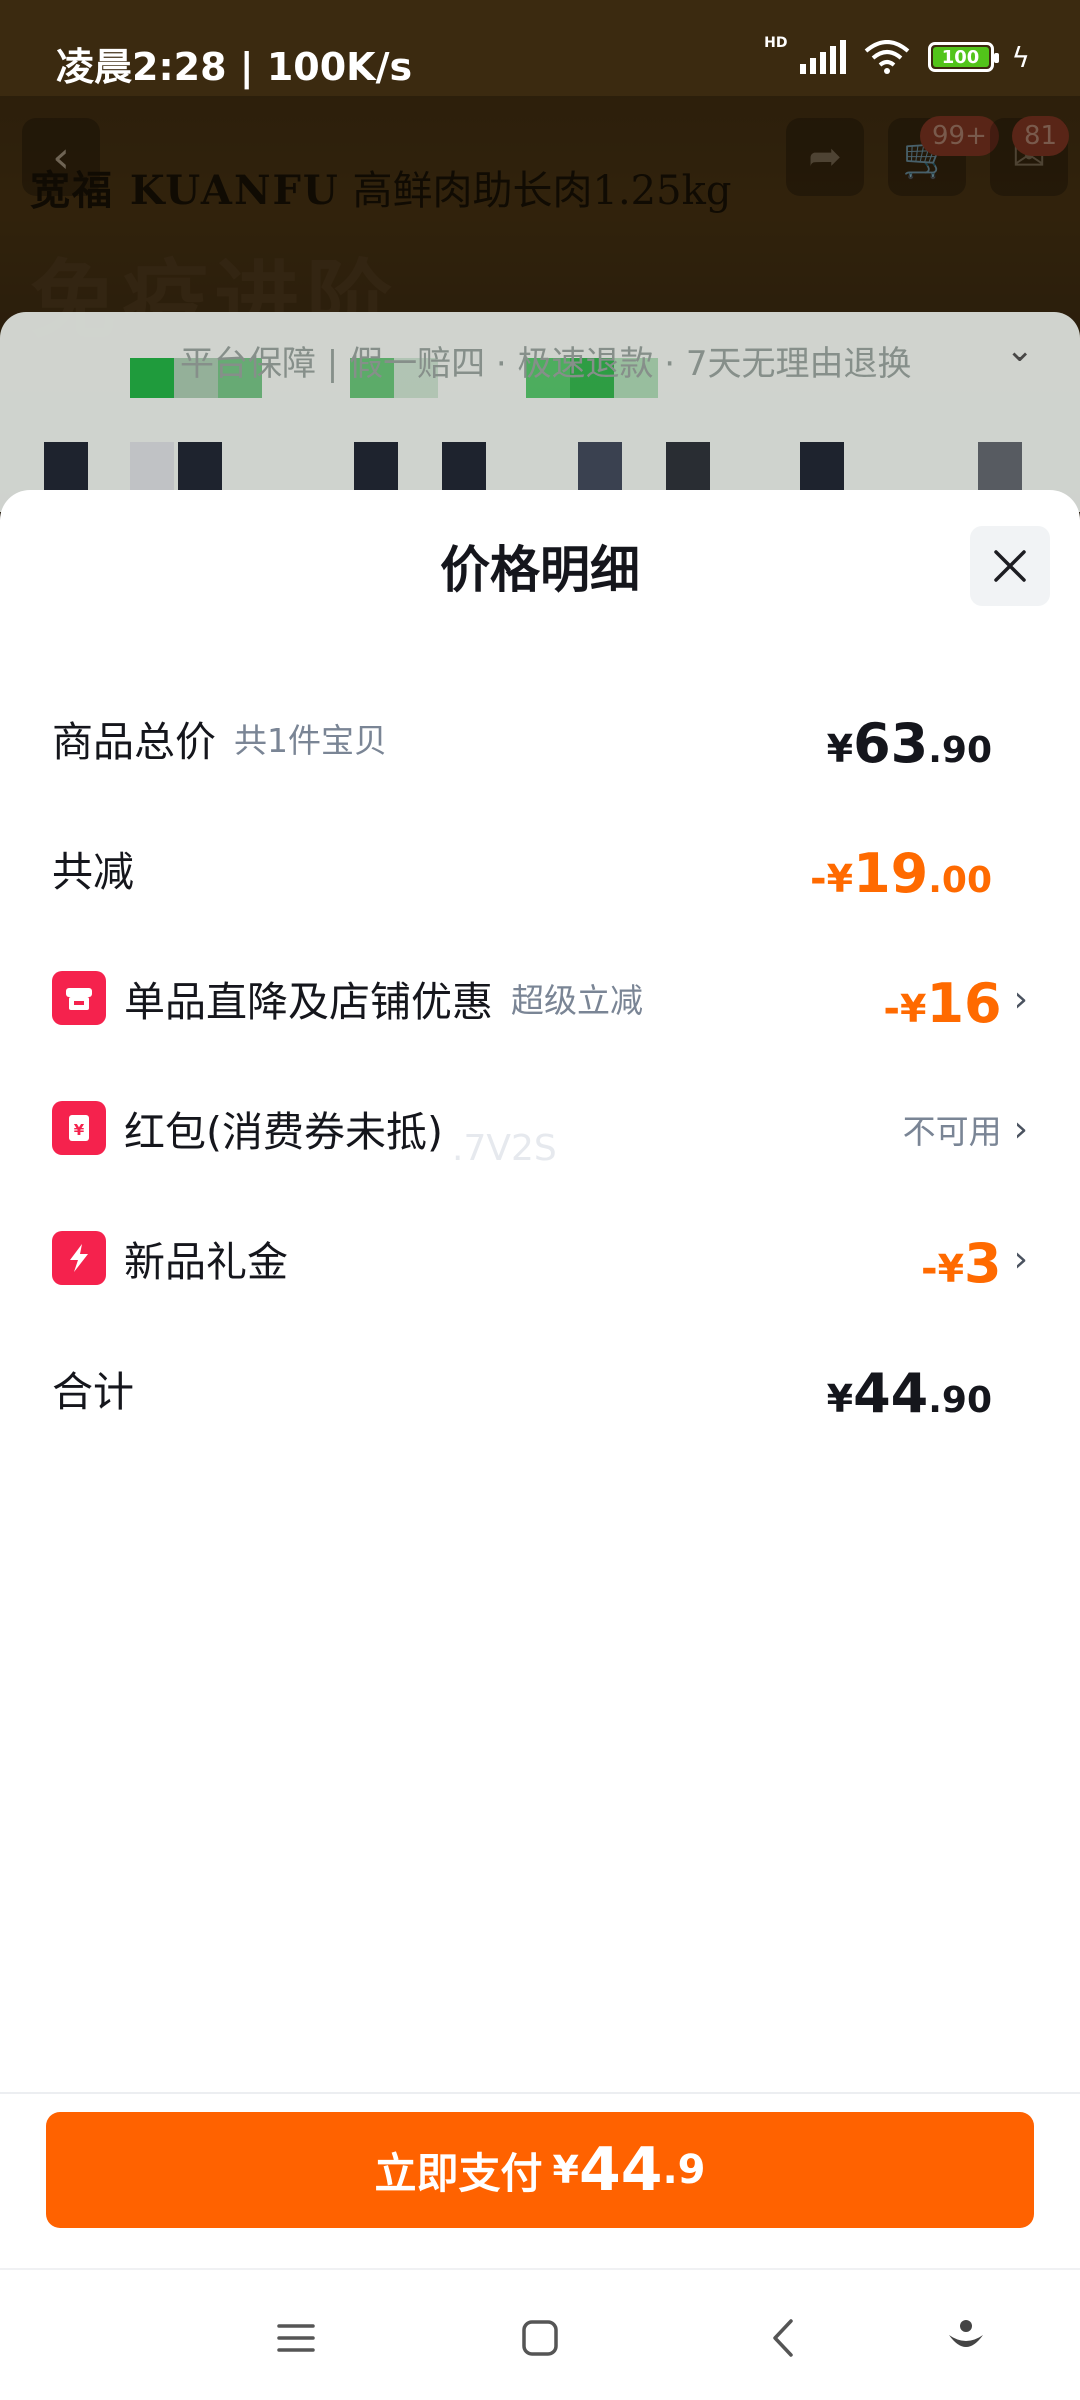 The width and height of the screenshot is (1080, 2400). Describe the element at coordinates (540, 412) in the screenshot. I see `background-guarantee-card: 平台保障 | 假一赔四 · 极速退款 · 7天无理由退换 ⌄` at that location.